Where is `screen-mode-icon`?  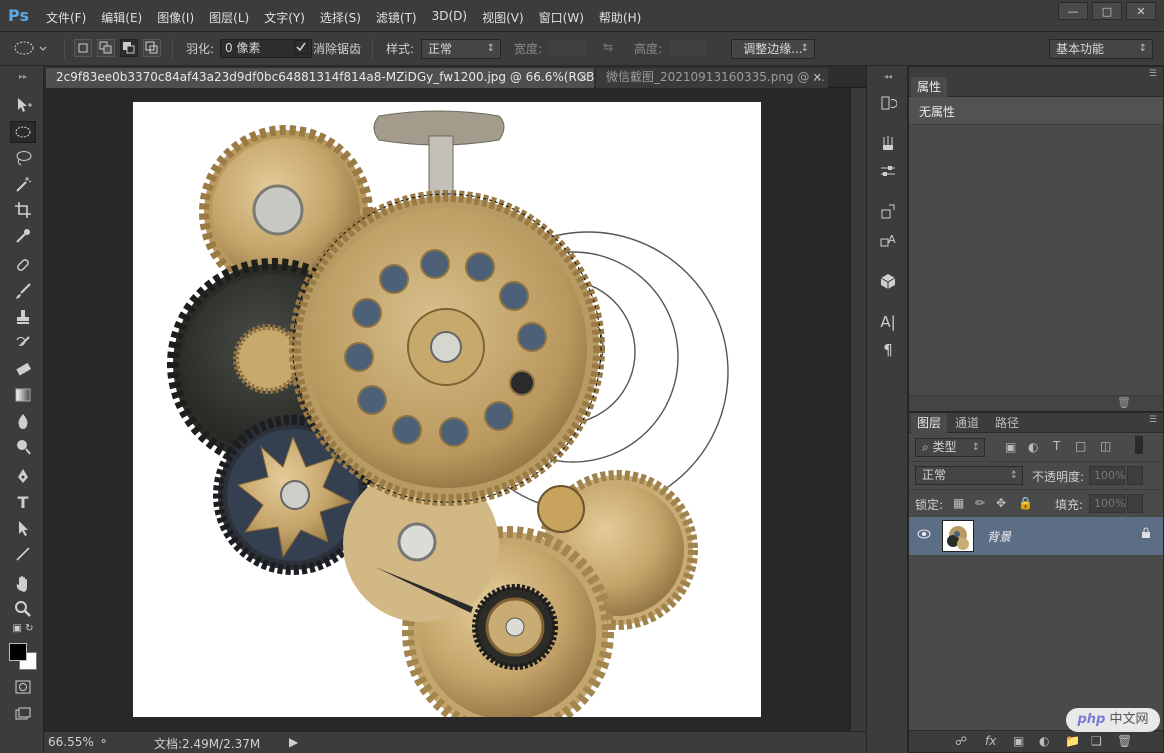
screen-mode-icon is located at coordinates (23, 714).